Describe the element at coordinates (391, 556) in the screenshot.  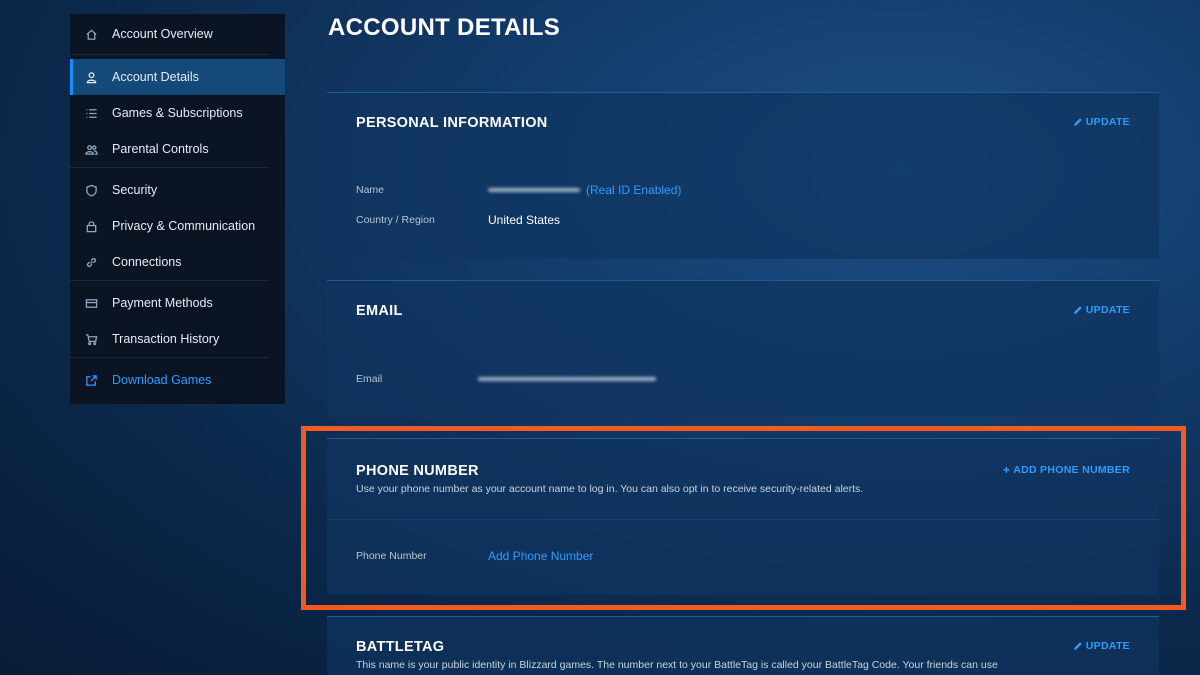
I see `phone-label: Phone Number` at that location.